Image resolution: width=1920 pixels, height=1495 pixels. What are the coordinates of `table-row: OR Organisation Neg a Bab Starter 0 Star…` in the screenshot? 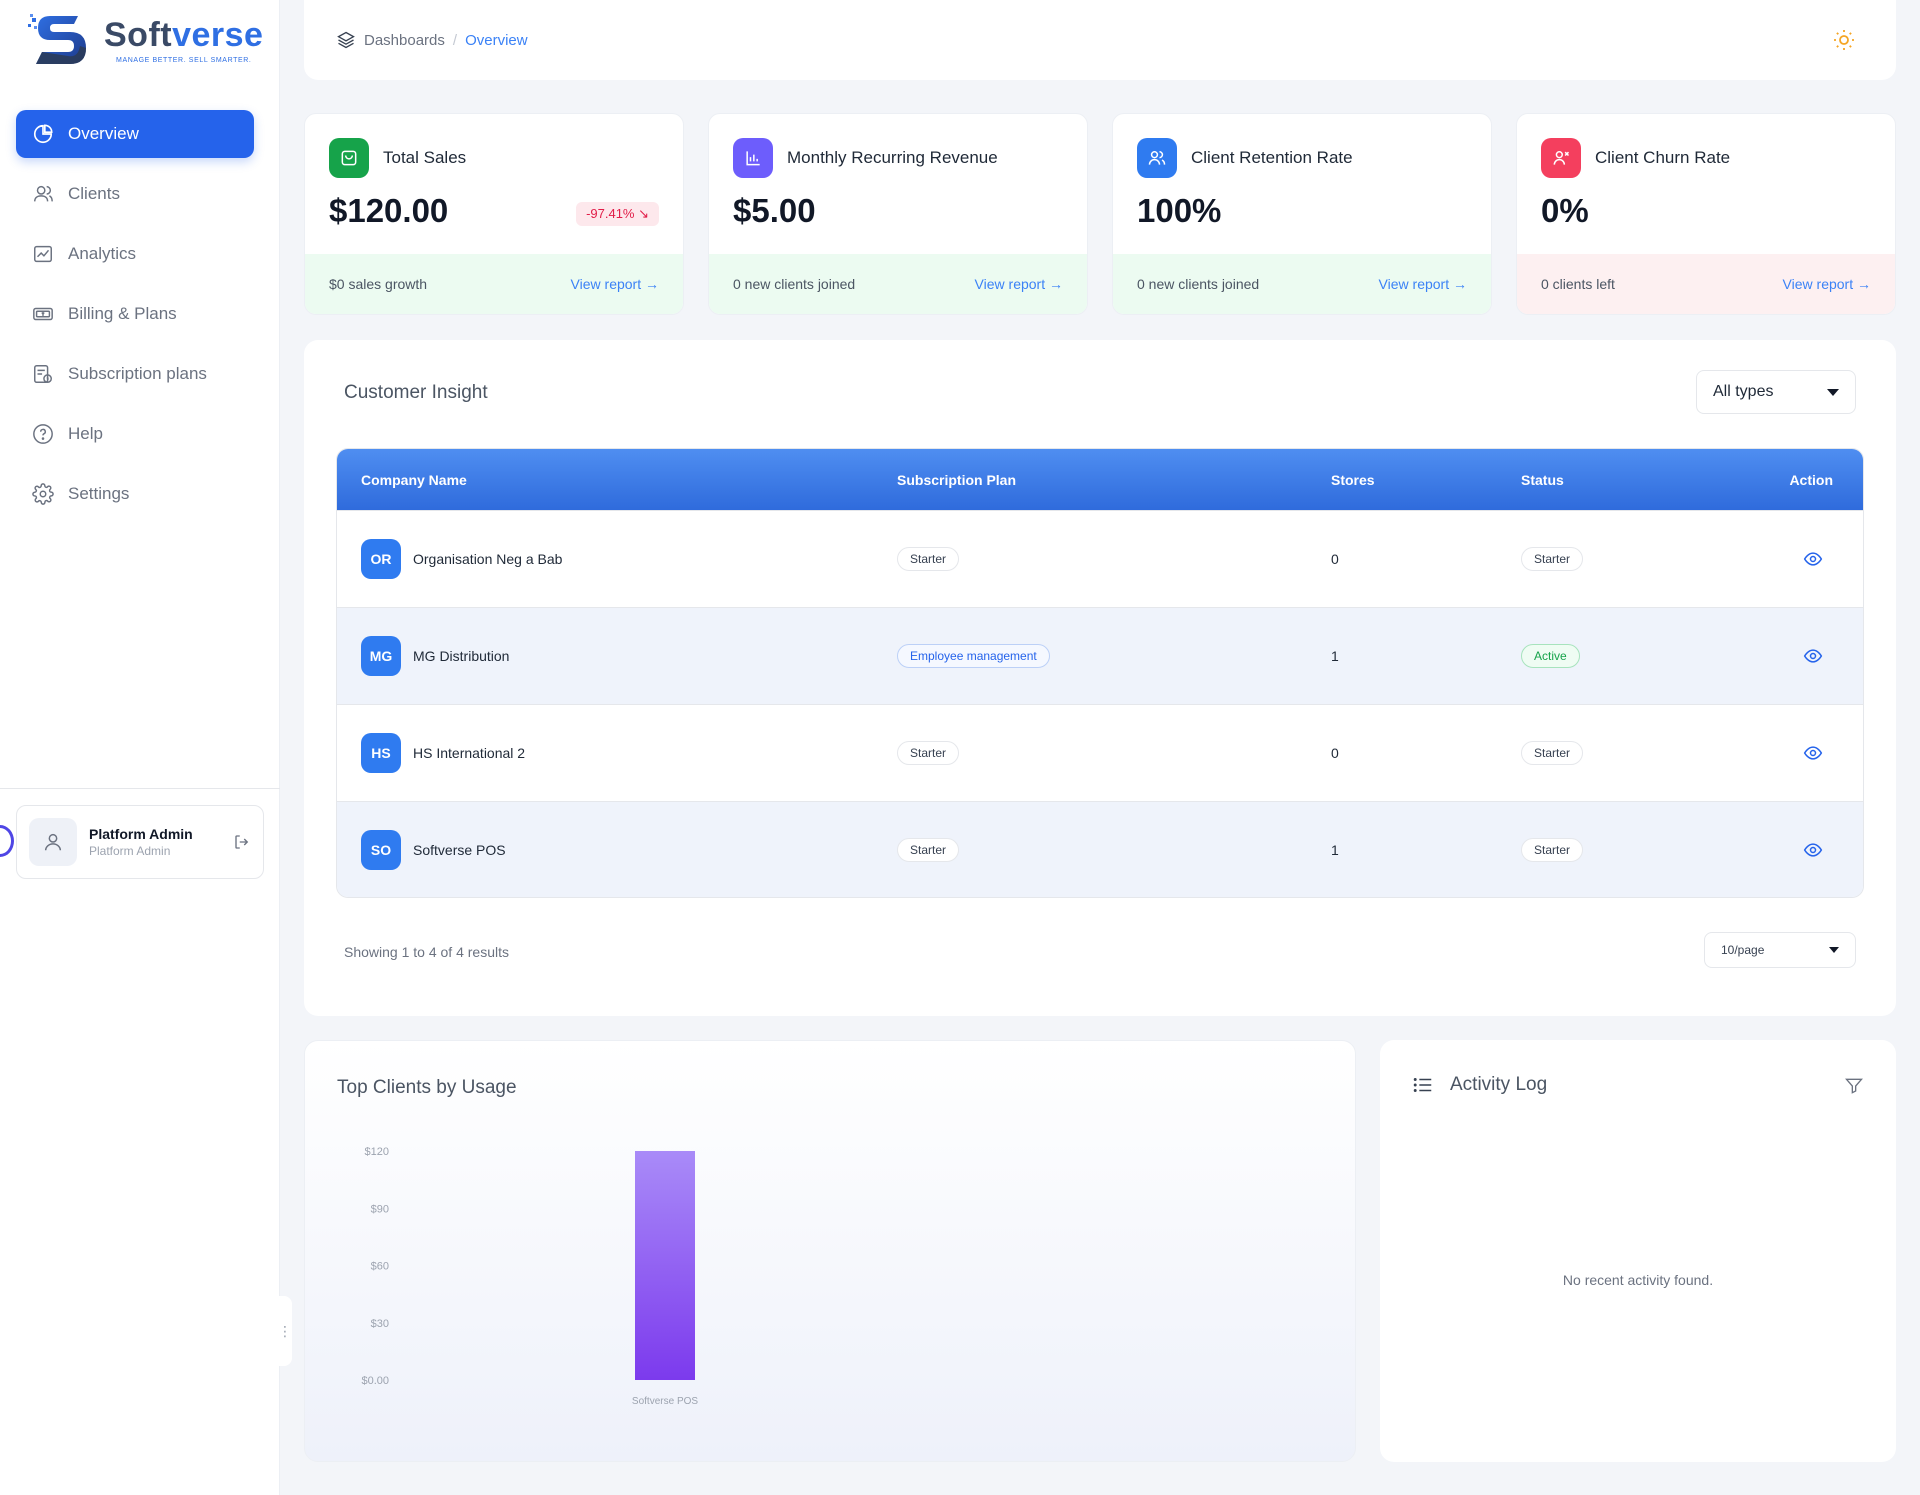 It's located at (1100, 558).